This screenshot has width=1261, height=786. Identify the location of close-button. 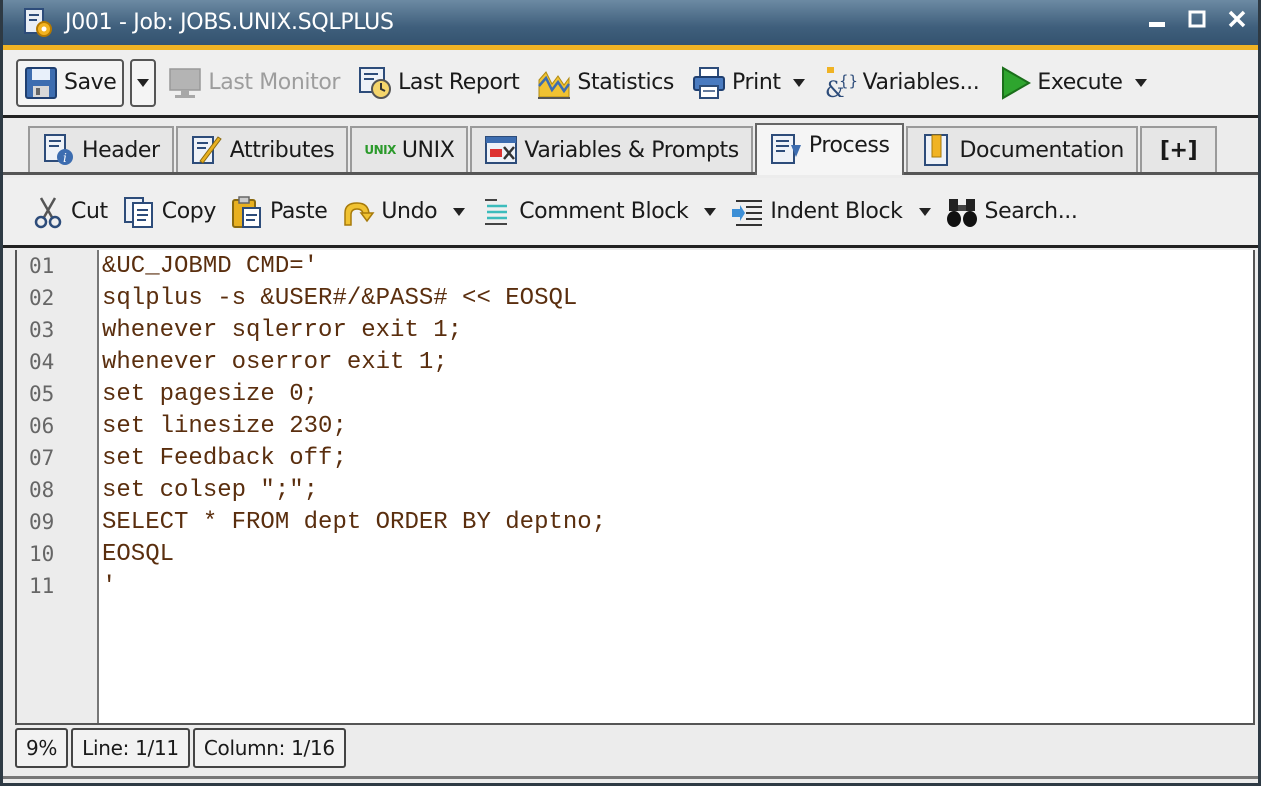
(1237, 19).